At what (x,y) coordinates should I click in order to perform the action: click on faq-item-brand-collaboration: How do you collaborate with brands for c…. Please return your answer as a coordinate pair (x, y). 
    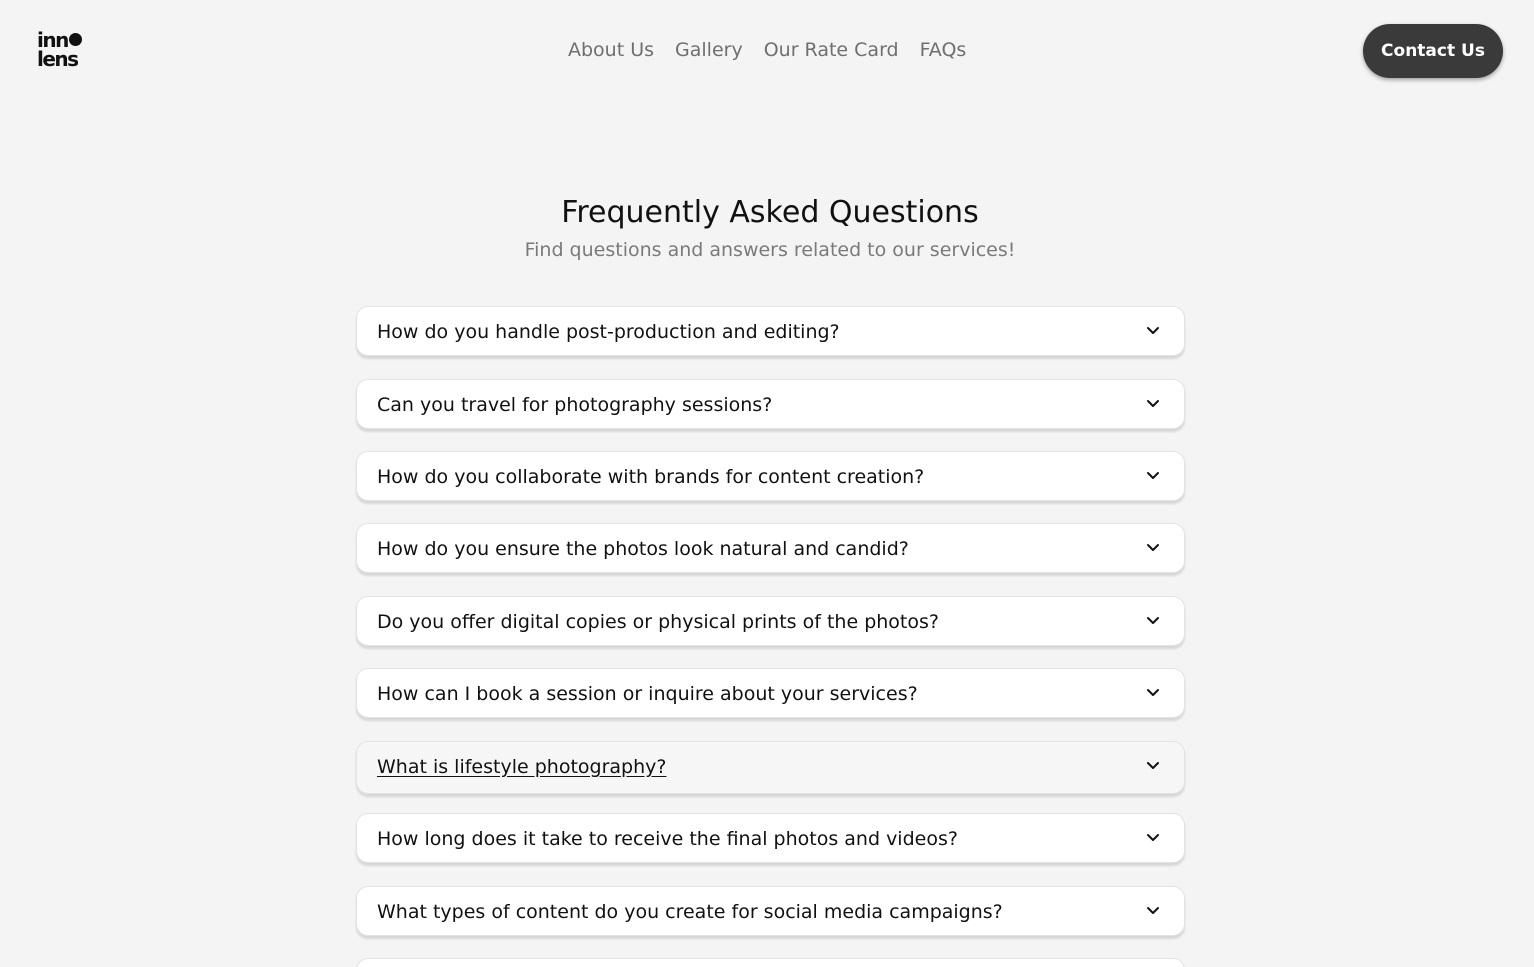
    Looking at the image, I should click on (770, 476).